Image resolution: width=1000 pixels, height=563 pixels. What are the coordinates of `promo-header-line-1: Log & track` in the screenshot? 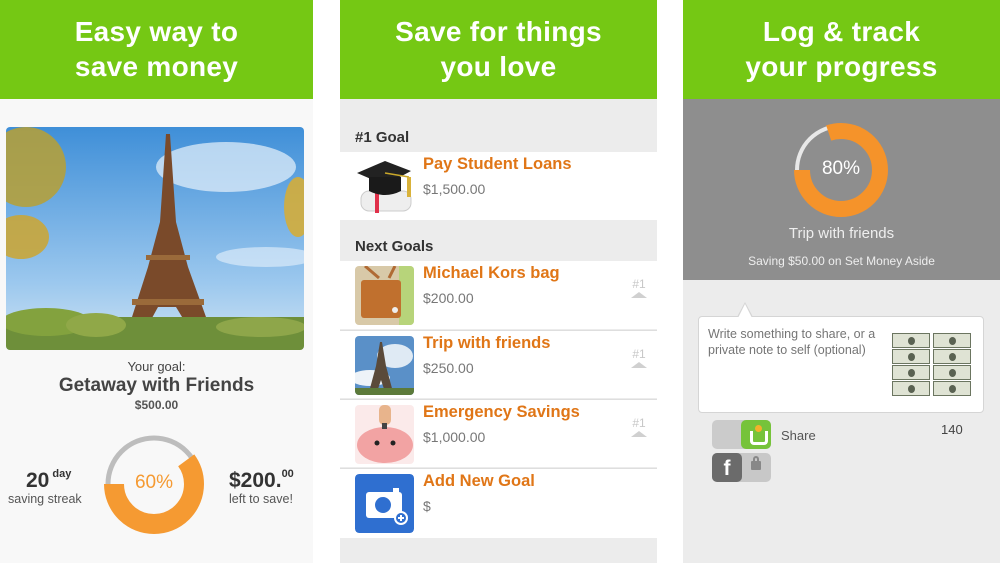 It's located at (841, 31).